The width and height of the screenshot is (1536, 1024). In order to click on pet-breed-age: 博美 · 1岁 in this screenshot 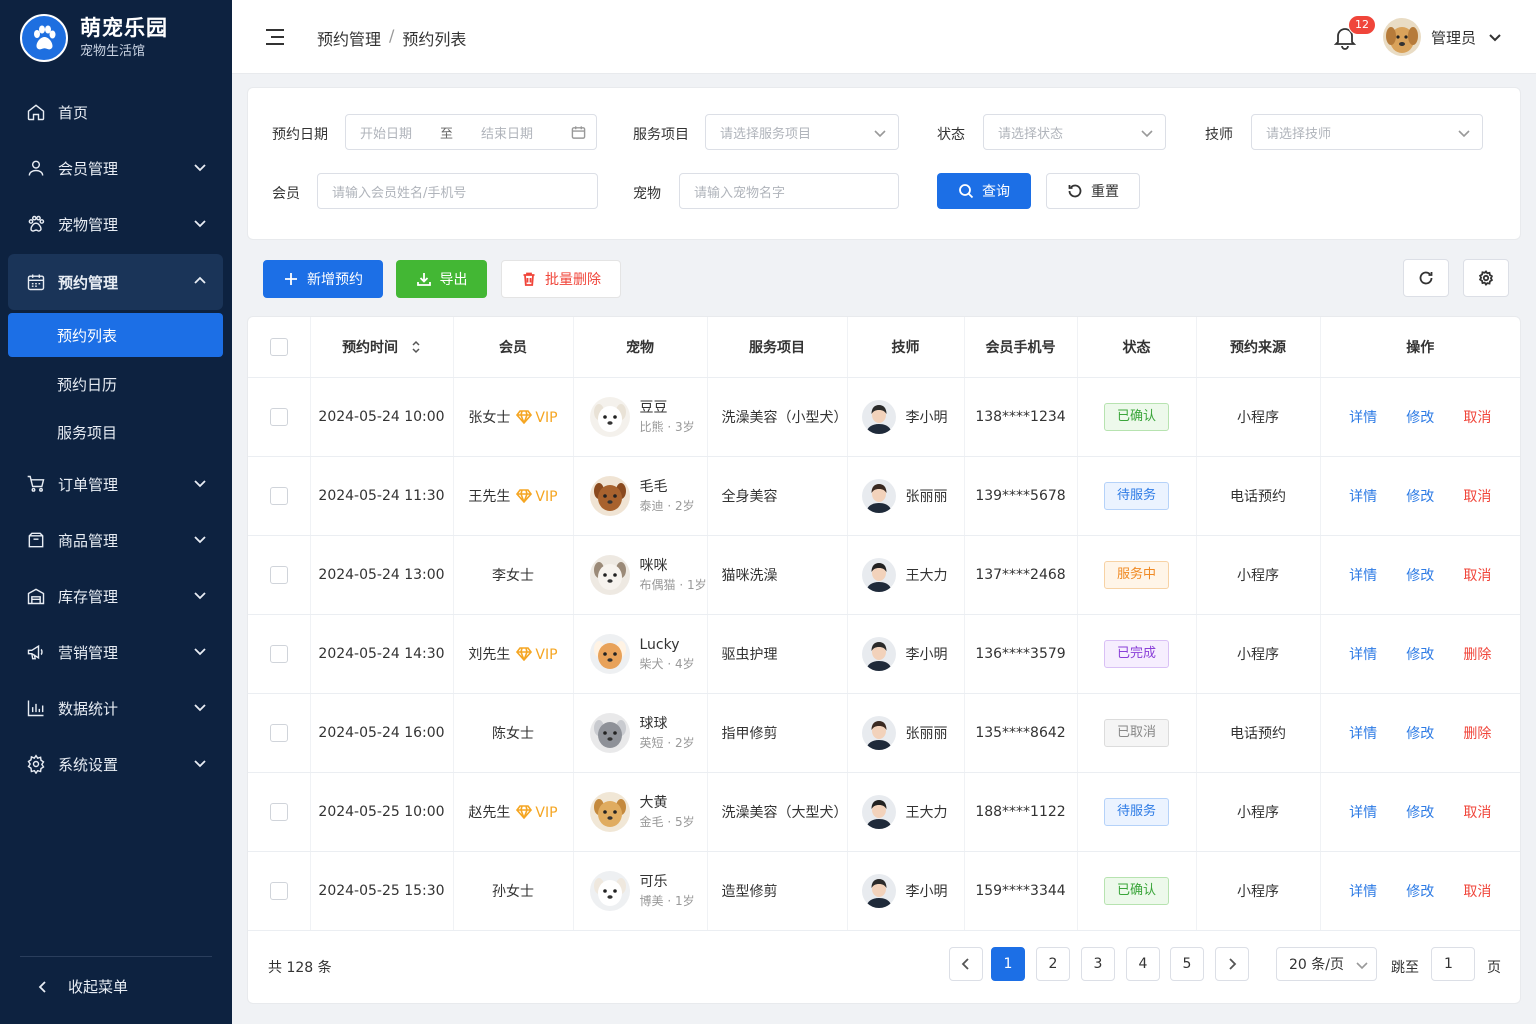, I will do `click(667, 900)`.